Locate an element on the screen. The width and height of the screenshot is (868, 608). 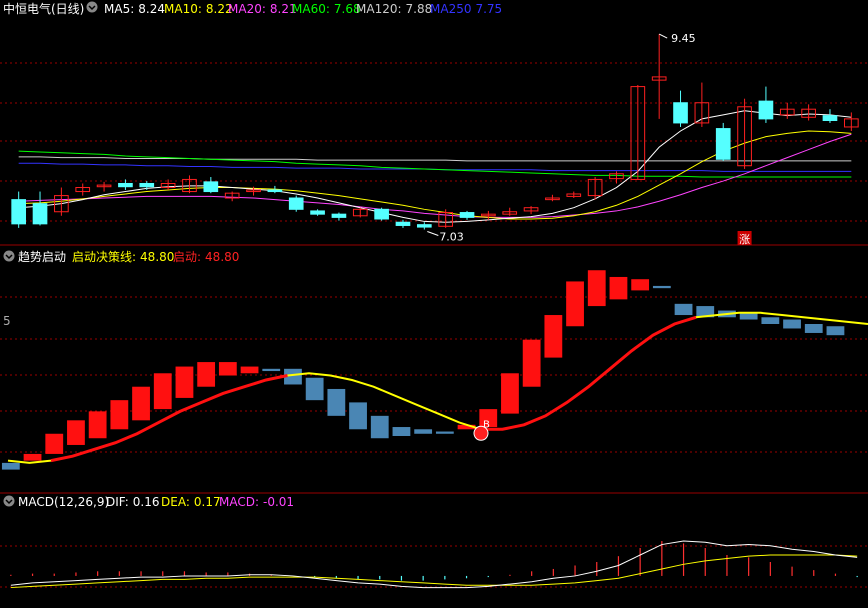
indicator-ma10: MA10: 8.22 is located at coordinates (198, 9).